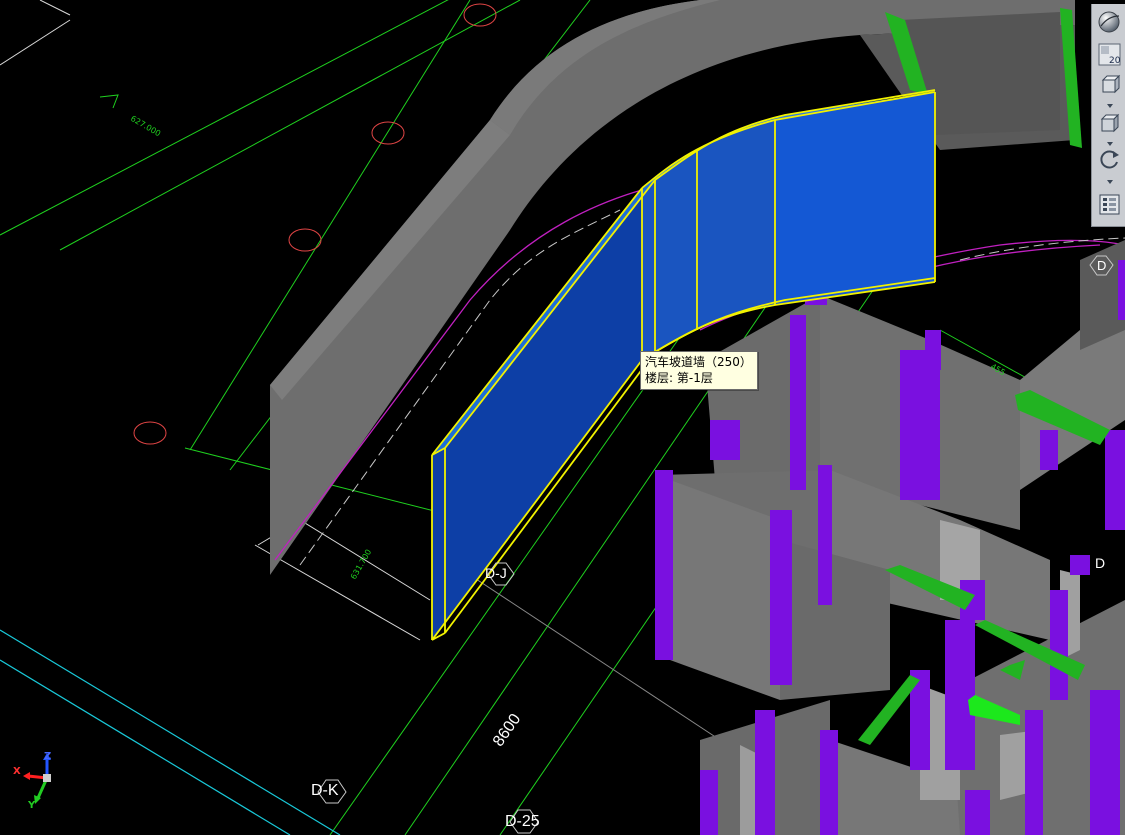  I want to click on box-dropdown-chevron-icon, so click(1109, 140).